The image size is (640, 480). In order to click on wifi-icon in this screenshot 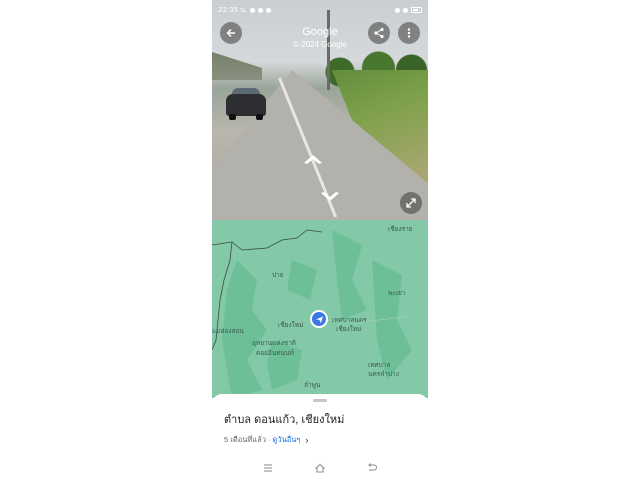, I will do `click(405, 10)`.